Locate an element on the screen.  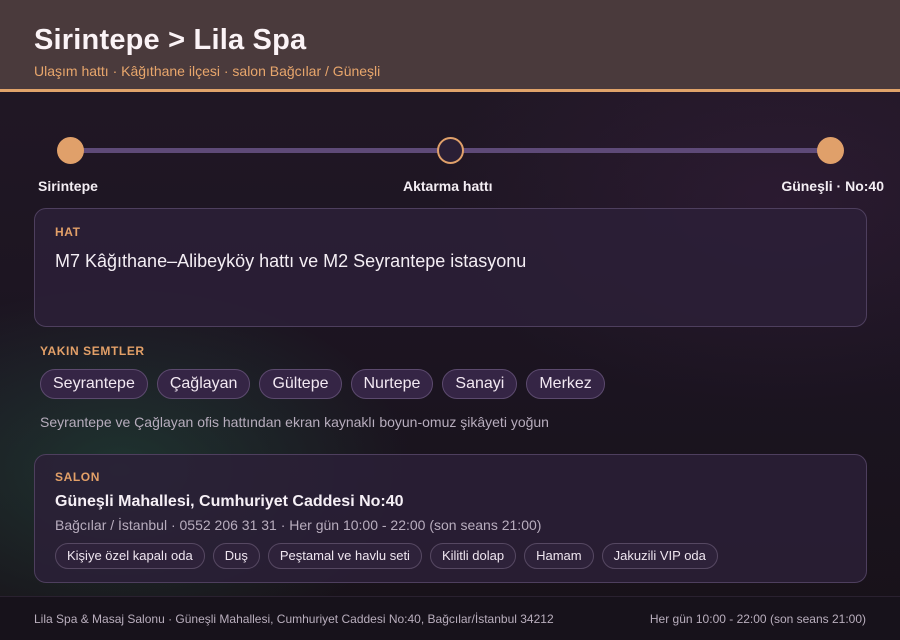
salon-feature-tag: Duş is located at coordinates (236, 556).